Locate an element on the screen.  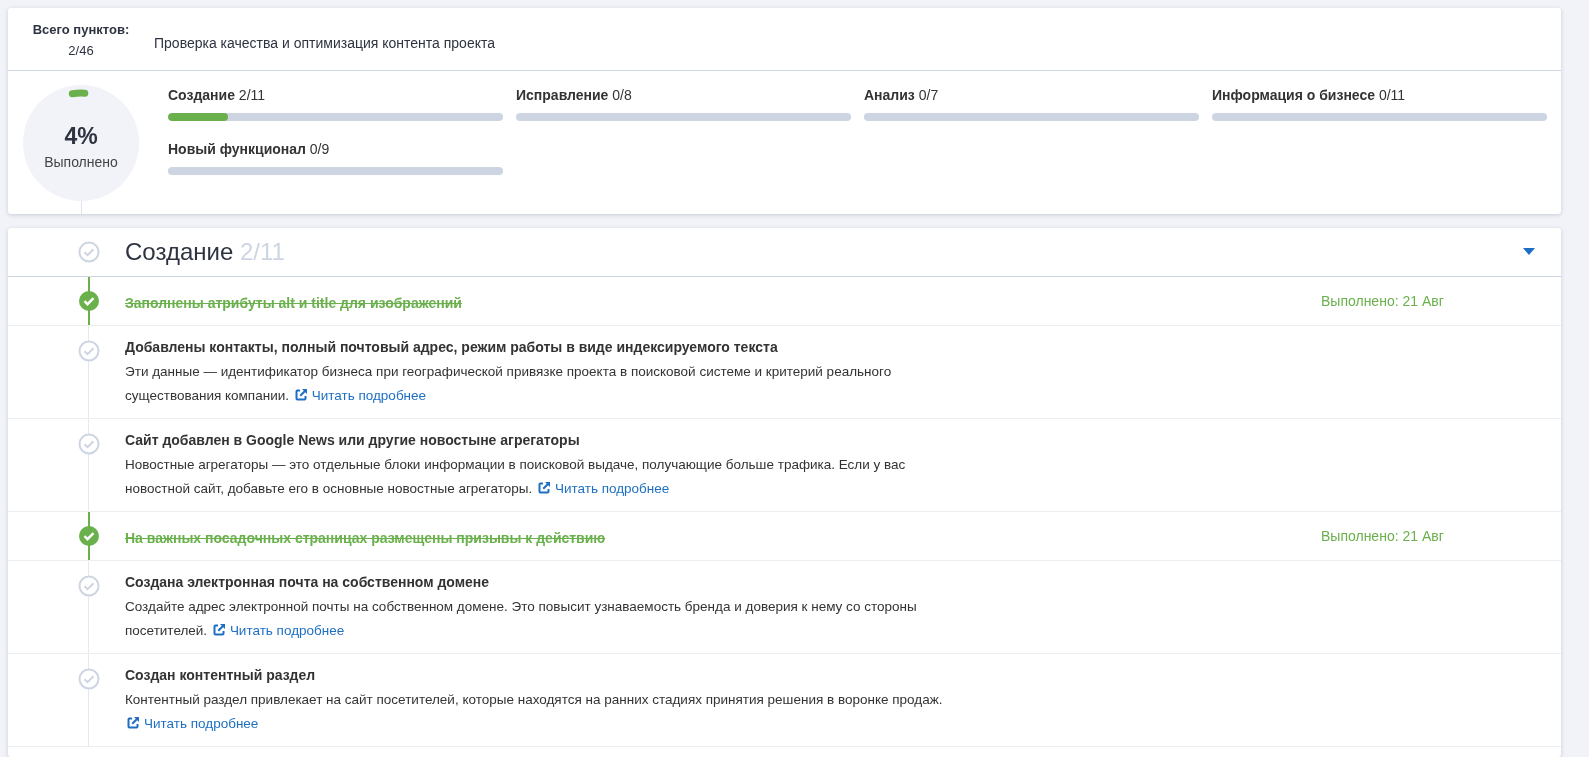
category-label: Новый функционал 0/9 is located at coordinates (249, 149).